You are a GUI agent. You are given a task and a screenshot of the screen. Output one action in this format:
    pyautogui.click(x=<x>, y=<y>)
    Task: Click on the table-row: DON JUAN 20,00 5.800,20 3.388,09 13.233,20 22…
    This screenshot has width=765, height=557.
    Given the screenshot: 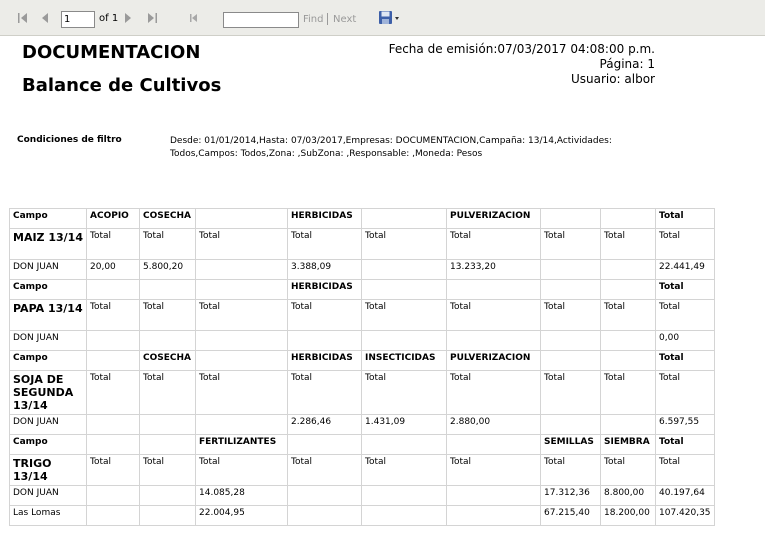 What is the action you would take?
    pyautogui.click(x=362, y=269)
    